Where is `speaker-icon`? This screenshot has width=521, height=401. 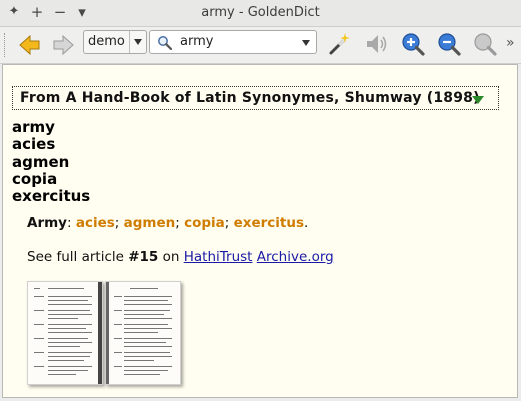 speaker-icon is located at coordinates (377, 44).